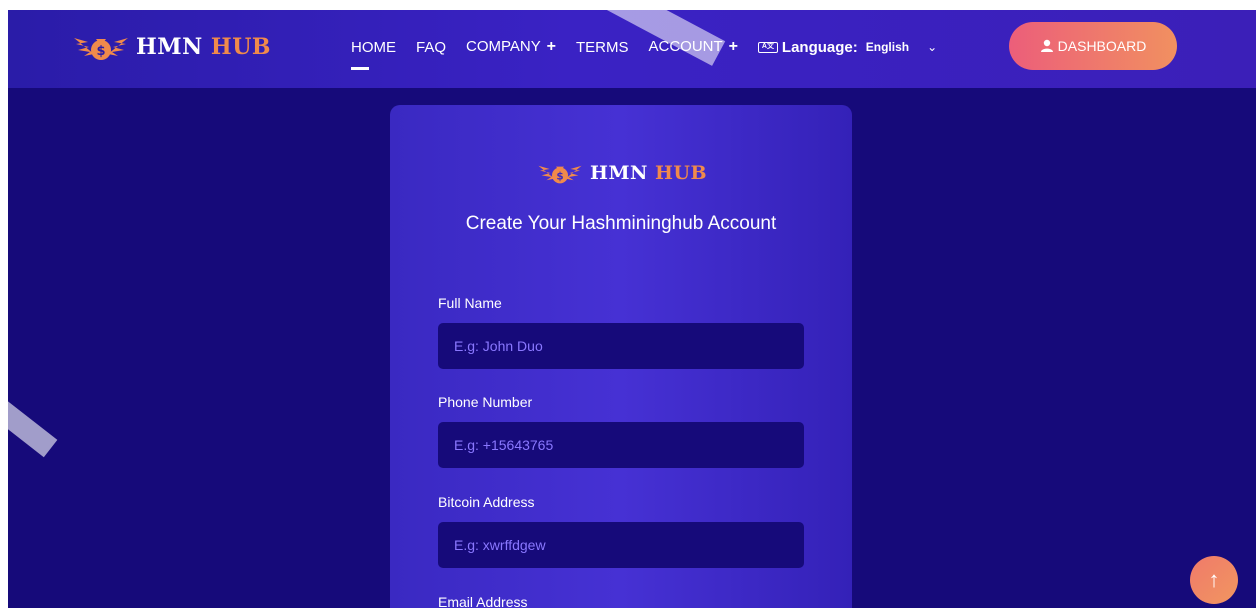 The height and width of the screenshot is (608, 1256). What do you see at coordinates (485, 402) in the screenshot?
I see `phone-number-label: Phone Number` at bounding box center [485, 402].